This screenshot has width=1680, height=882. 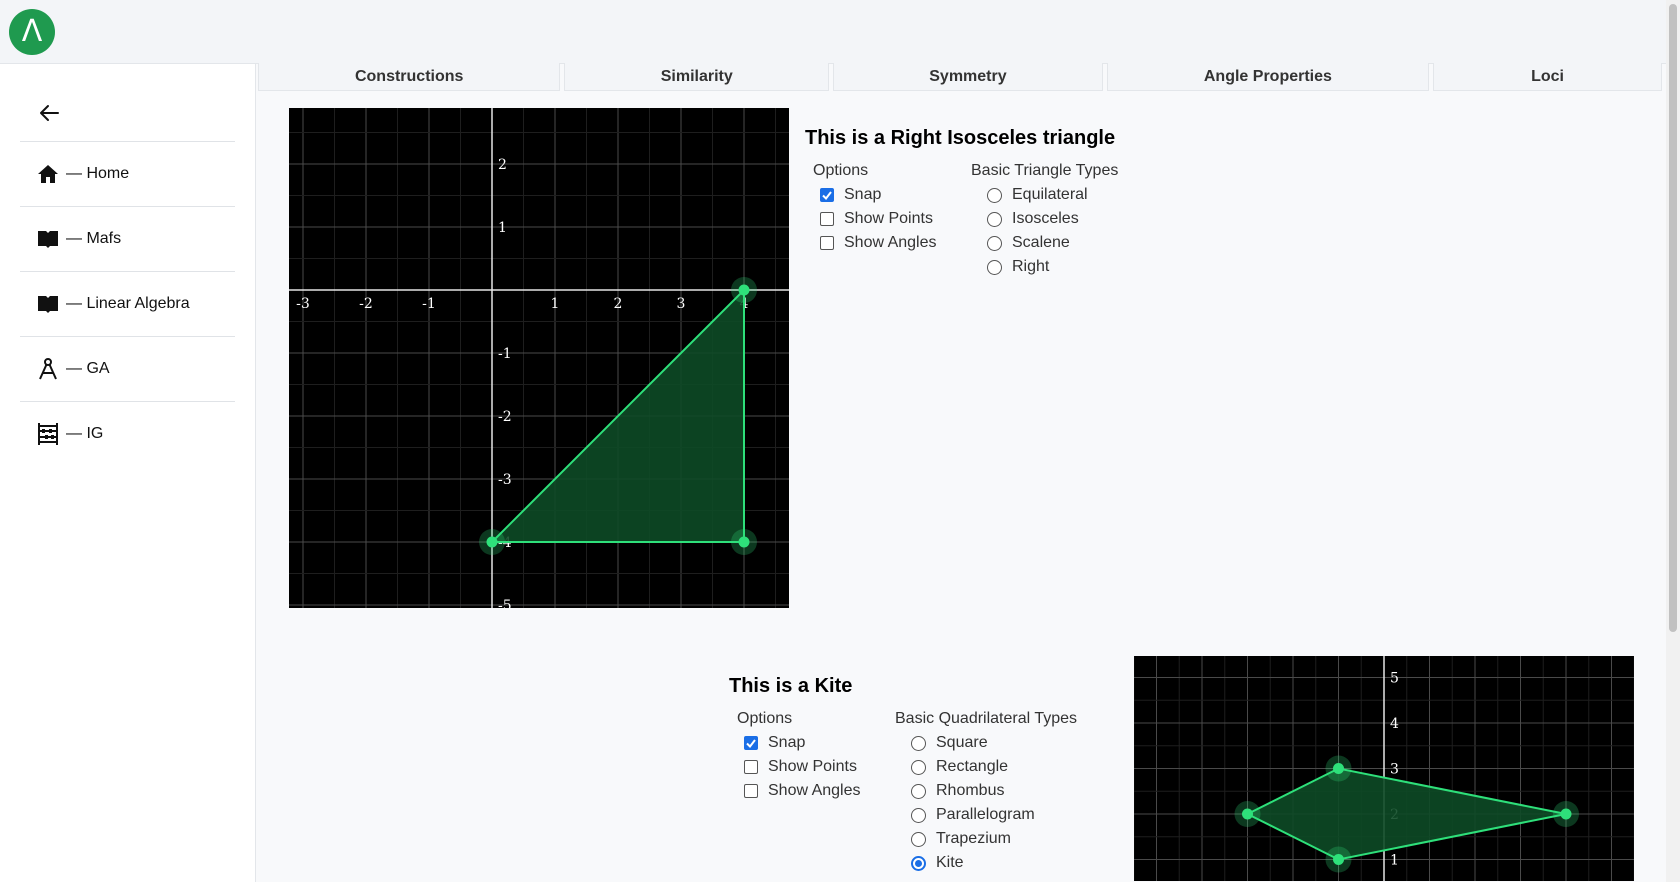 What do you see at coordinates (127, 368) in the screenshot?
I see `sidebar-item-ga: — GA` at bounding box center [127, 368].